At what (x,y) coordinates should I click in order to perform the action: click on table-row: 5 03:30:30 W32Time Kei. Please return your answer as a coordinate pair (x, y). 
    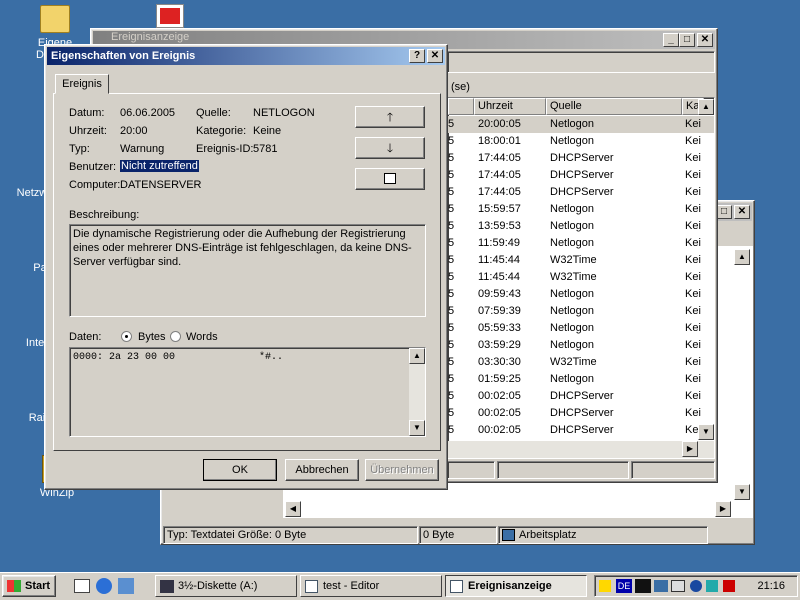
    Looking at the image, I should click on (581, 362).